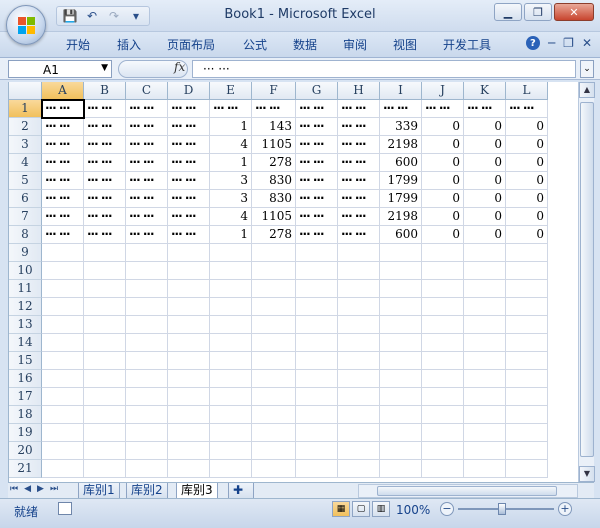  What do you see at coordinates (359, 253) in the screenshot?
I see `cell-h9` at bounding box center [359, 253].